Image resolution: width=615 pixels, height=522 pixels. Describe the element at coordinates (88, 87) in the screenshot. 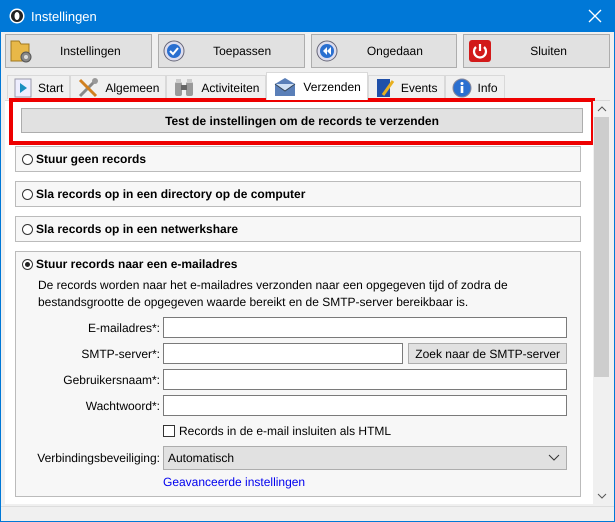

I see `tools-icon` at that location.